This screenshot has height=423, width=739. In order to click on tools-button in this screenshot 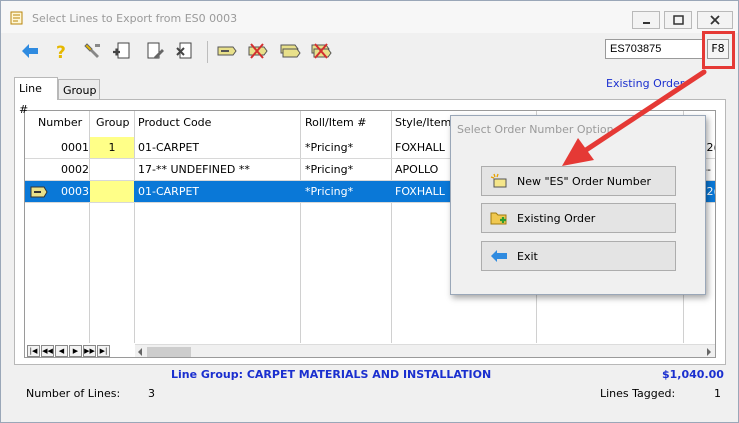, I will do `click(93, 51)`.